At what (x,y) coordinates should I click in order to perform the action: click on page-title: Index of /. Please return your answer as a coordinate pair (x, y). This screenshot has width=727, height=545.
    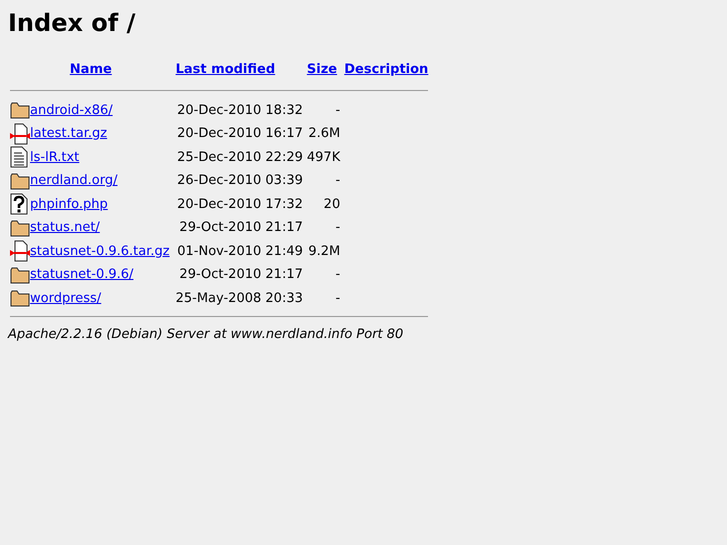
    Looking at the image, I should click on (72, 23).